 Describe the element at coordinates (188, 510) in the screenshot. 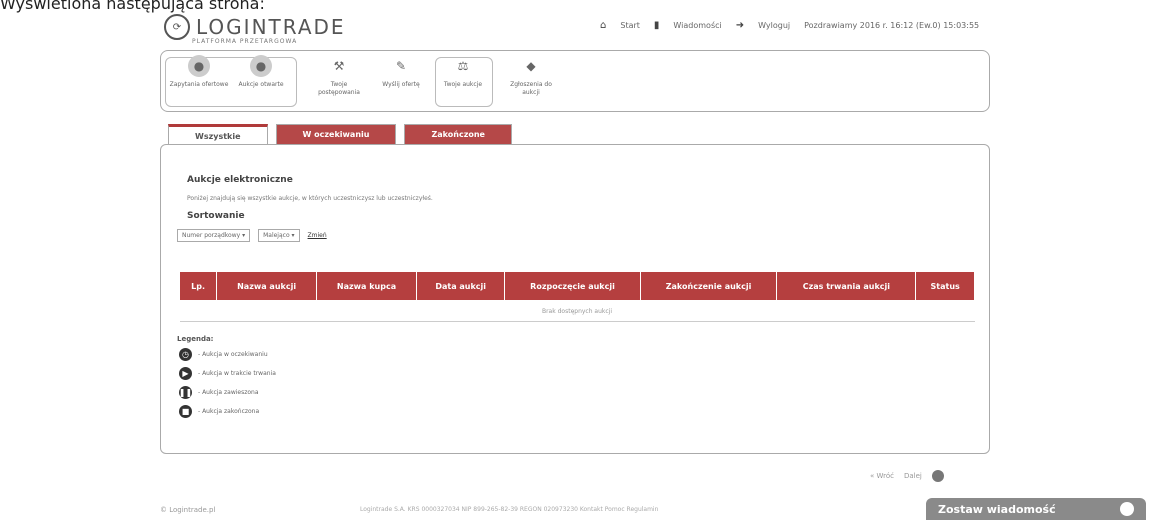

I see `footer-brand: © Logintrade.pl` at that location.